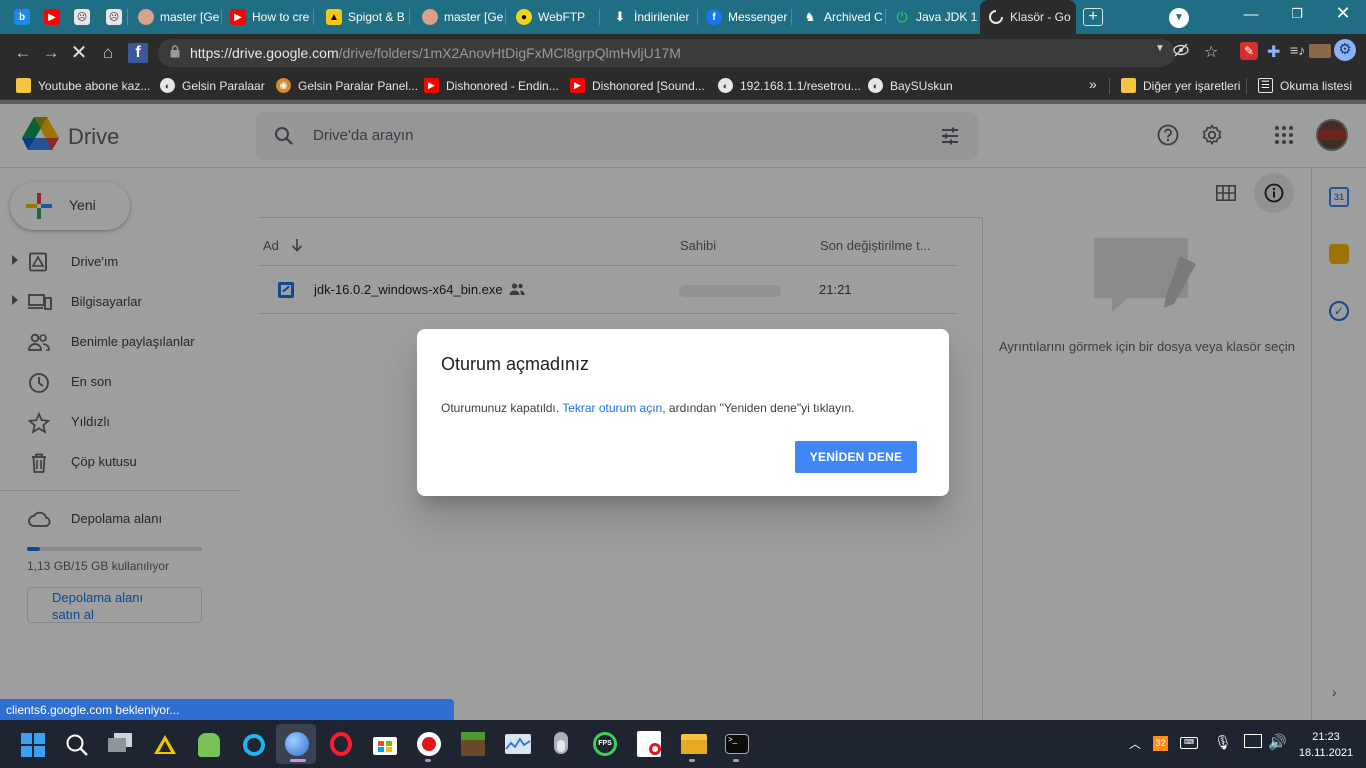 The width and height of the screenshot is (1366, 768). What do you see at coordinates (1223, 742) in the screenshot?
I see `microphone-icon: 🎙` at bounding box center [1223, 742].